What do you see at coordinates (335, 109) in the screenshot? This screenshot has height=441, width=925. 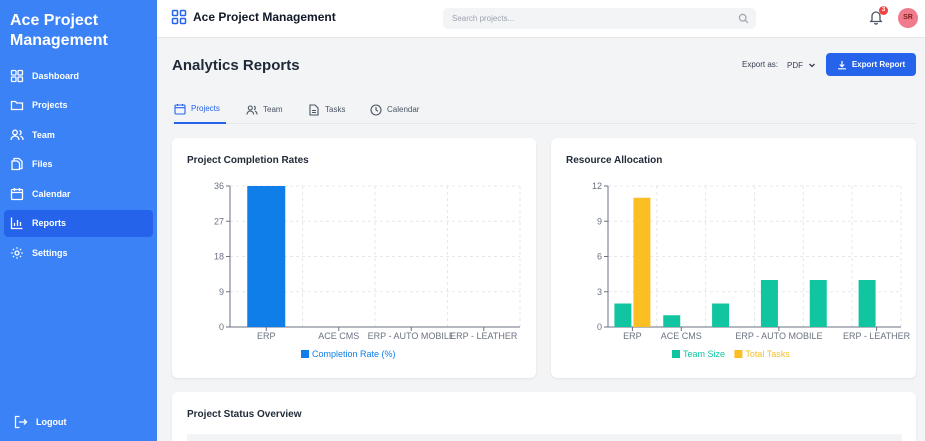 I see `tab-label: Tasks` at bounding box center [335, 109].